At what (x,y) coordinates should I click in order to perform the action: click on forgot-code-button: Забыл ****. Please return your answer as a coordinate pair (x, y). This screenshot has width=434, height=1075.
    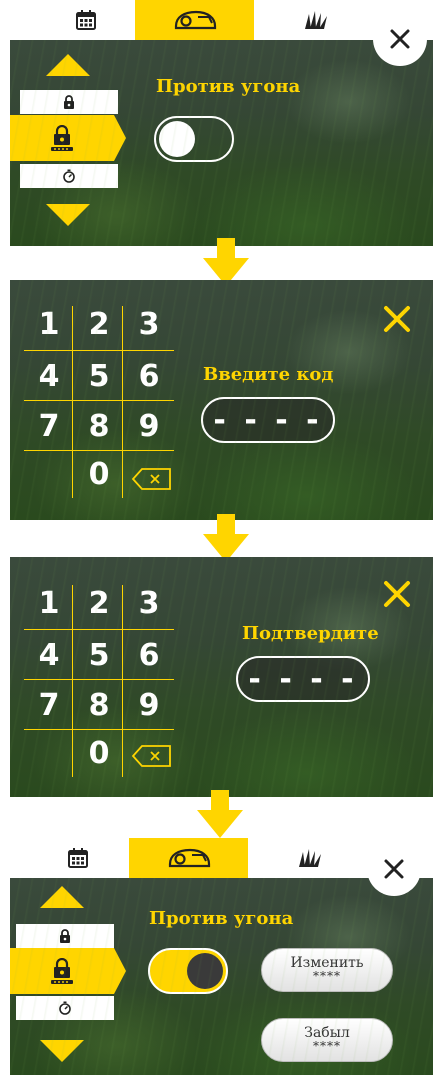
    Looking at the image, I should click on (327, 1040).